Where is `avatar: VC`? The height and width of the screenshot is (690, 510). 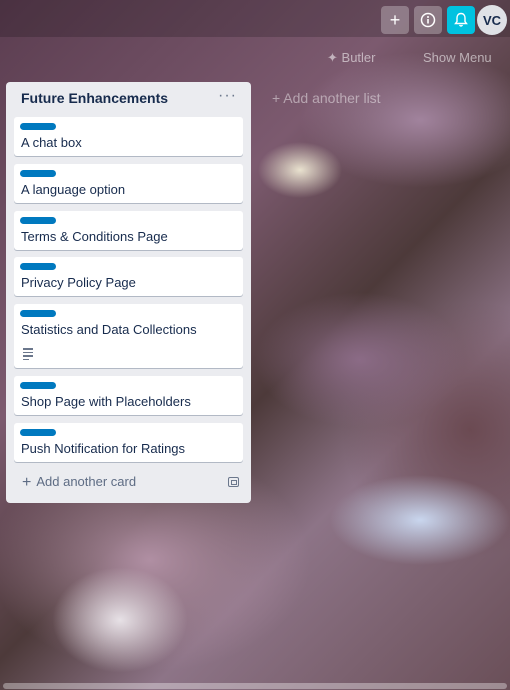 avatar: VC is located at coordinates (492, 20).